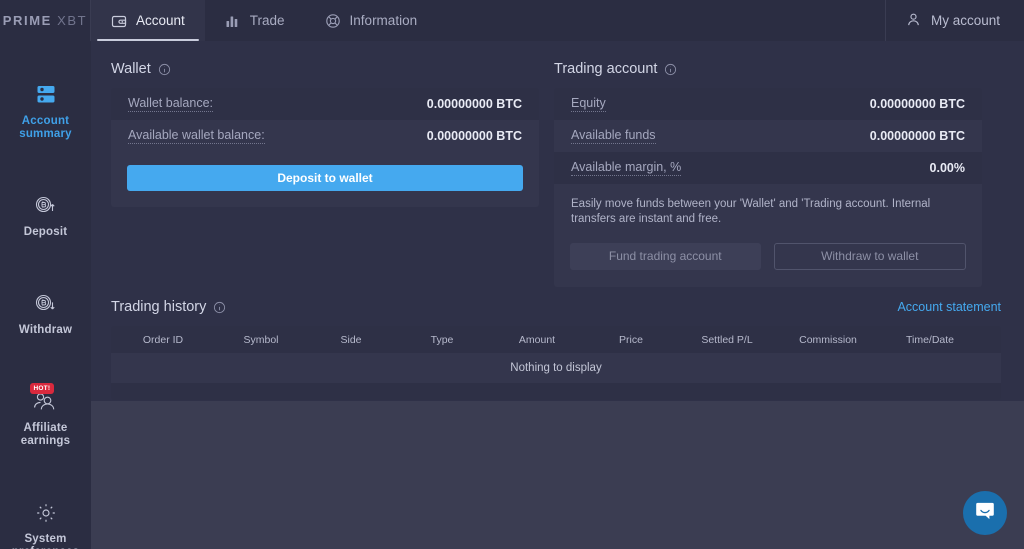  What do you see at coordinates (556, 368) in the screenshot?
I see `table-empty-state: Nothing to display` at bounding box center [556, 368].